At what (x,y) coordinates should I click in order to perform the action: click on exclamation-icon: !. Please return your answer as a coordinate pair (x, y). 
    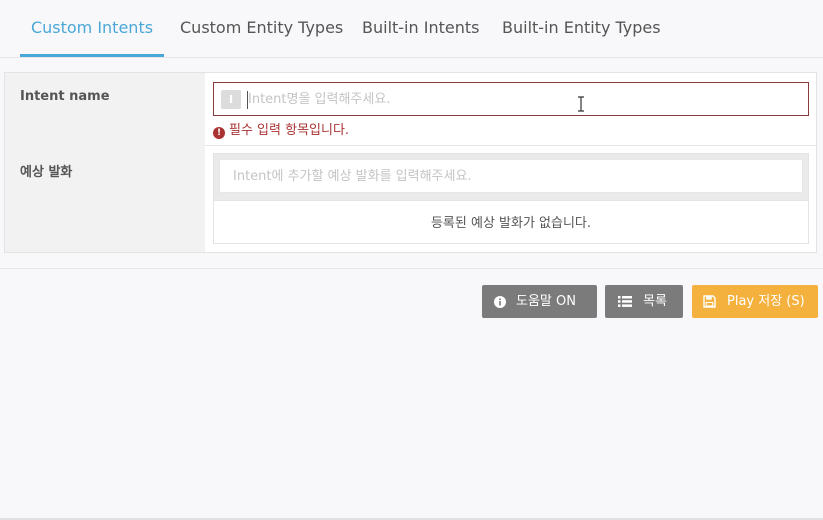
    Looking at the image, I should click on (219, 133).